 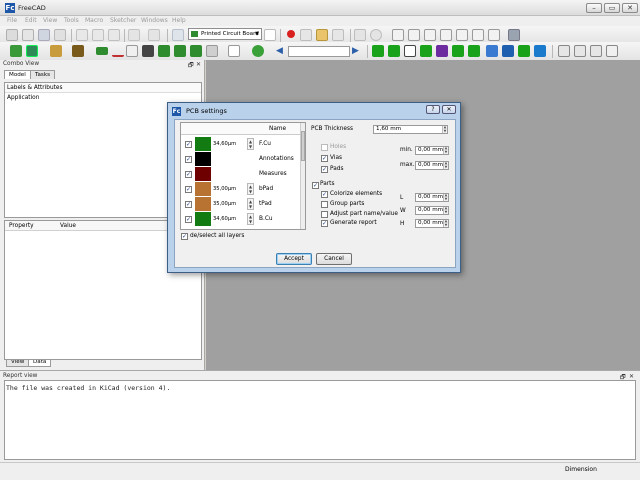 I want to click on menu-sketcher: Sketcher, so click(x=123, y=21).